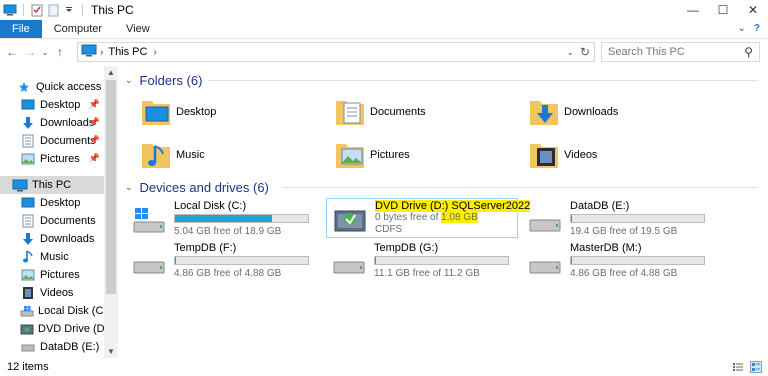 This screenshot has height=376, width=768. I want to click on sidebar-scrollbar: ▲ ▼, so click(111, 212).